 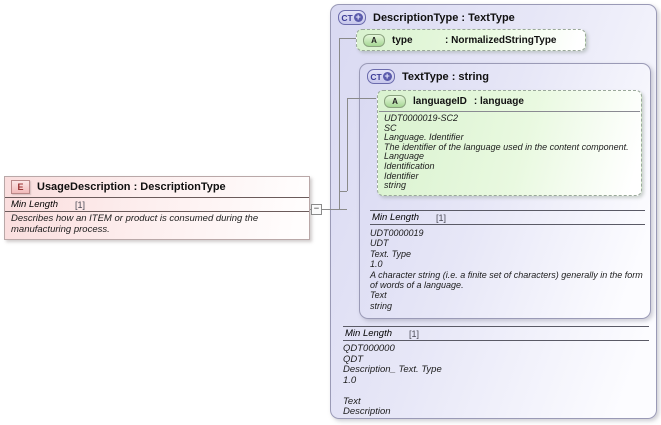 I want to click on connector-stub-languageid-attribute, so click(x=361, y=98).